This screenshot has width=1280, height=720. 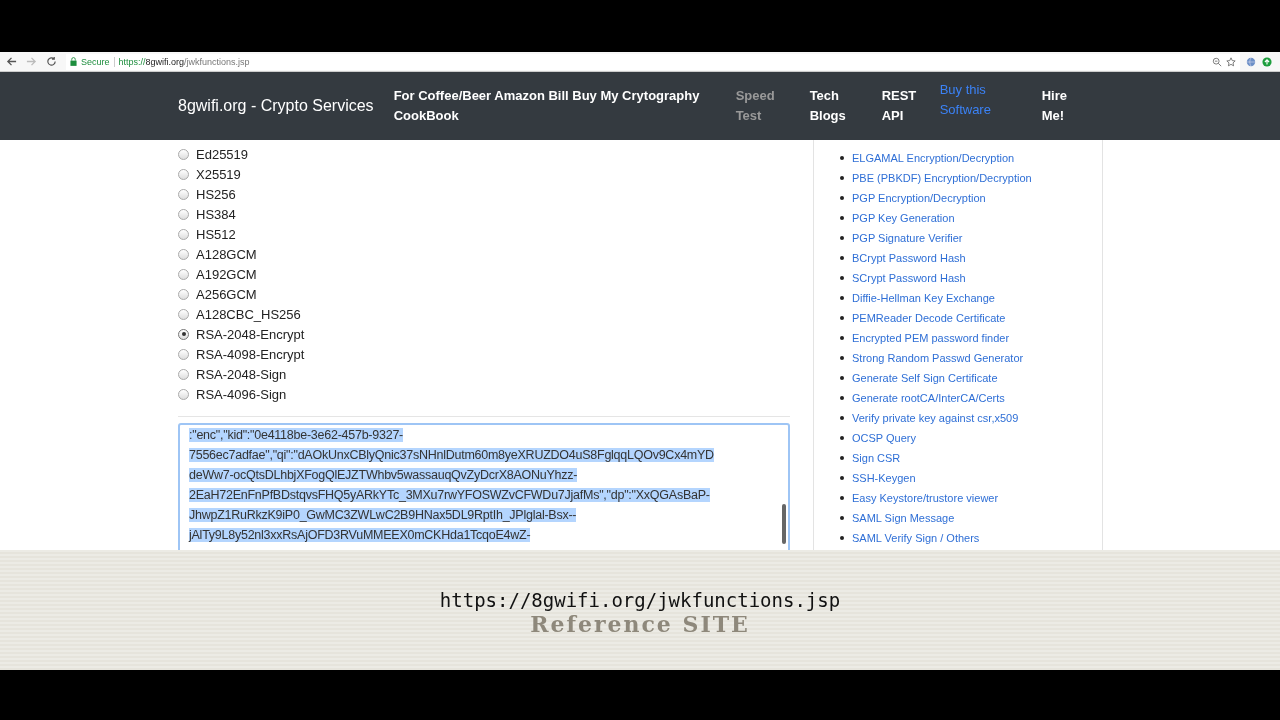 I want to click on nav-link: Hire Me!, so click(x=1061, y=106).